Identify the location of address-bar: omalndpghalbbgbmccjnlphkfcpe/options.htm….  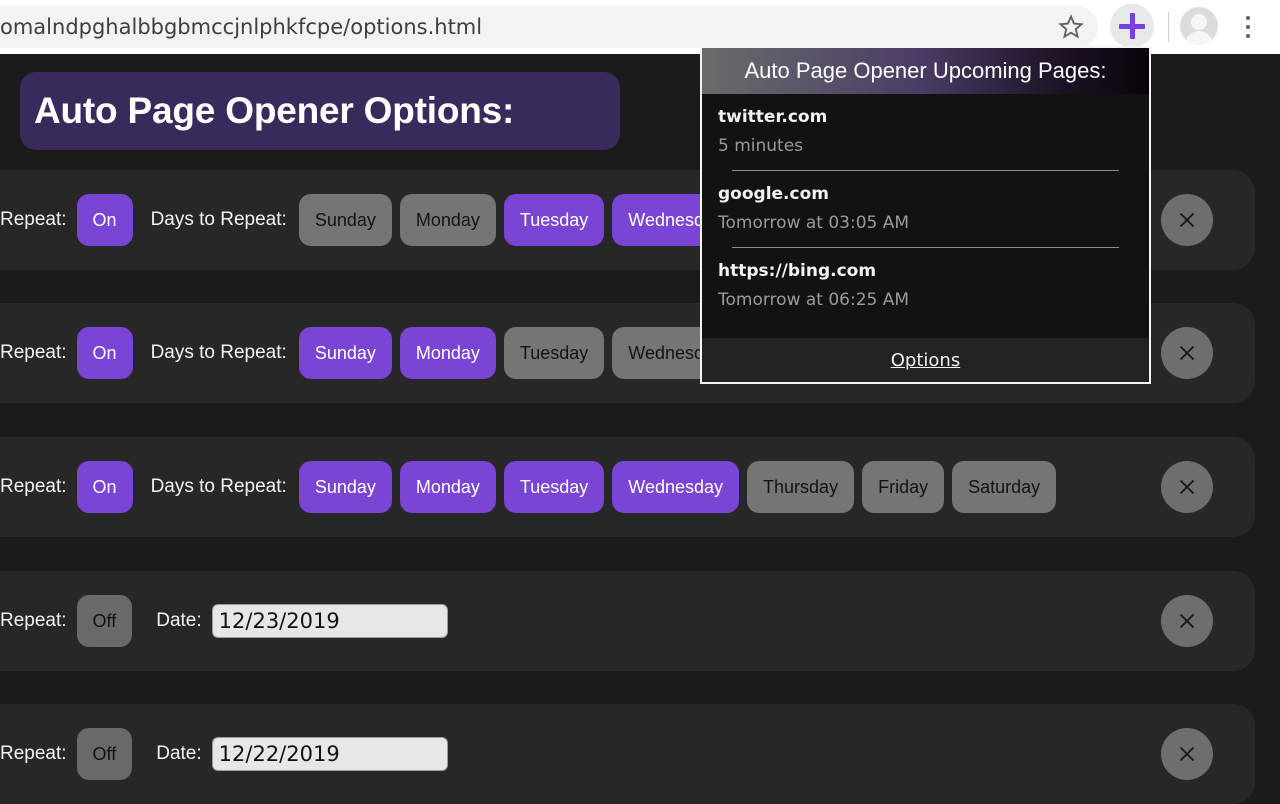
(549, 27).